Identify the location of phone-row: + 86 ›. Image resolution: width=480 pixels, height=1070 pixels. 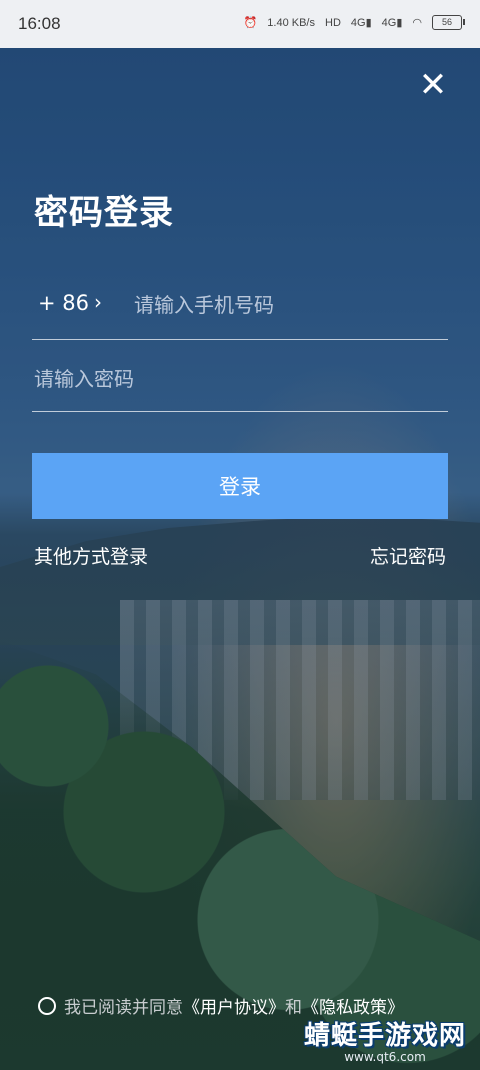
(240, 310).